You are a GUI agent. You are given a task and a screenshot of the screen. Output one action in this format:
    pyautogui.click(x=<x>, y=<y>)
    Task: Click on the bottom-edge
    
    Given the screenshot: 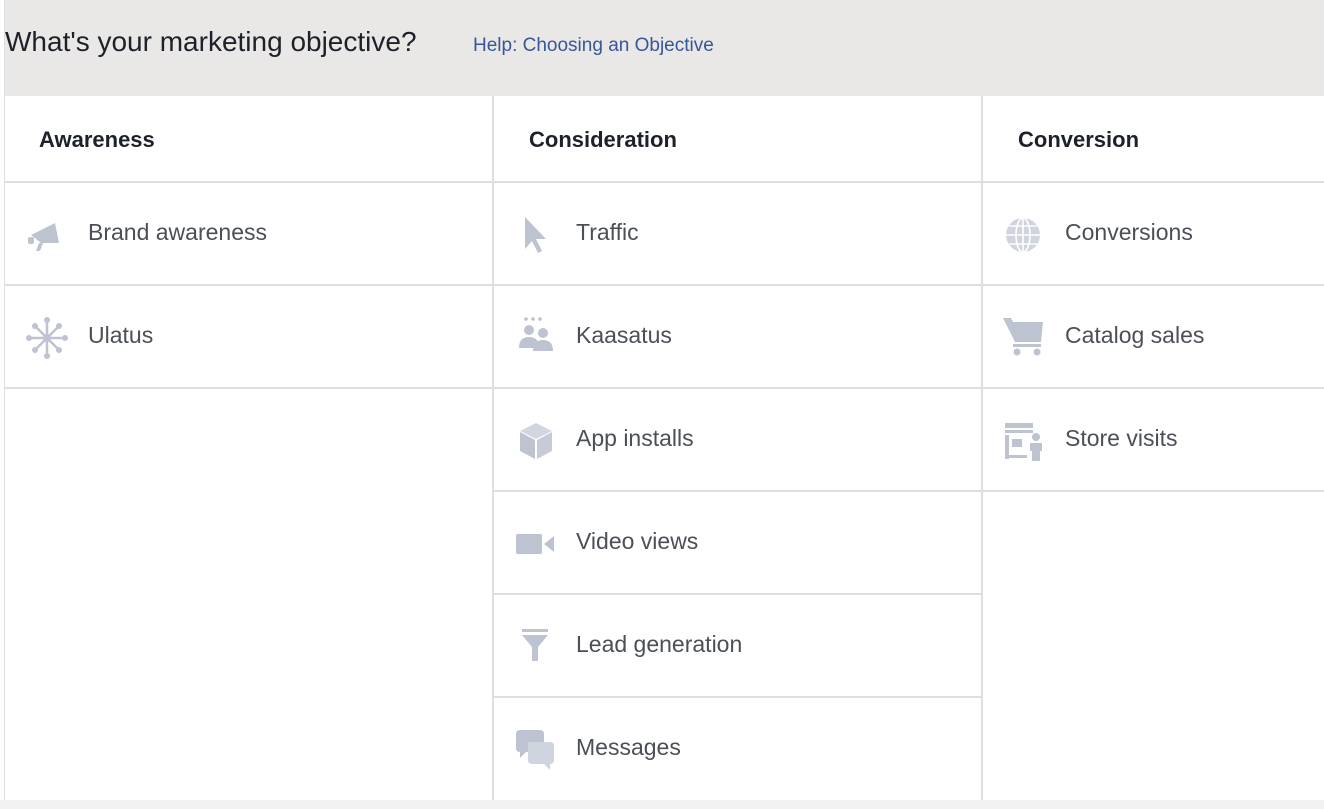 What is the action you would take?
    pyautogui.click(x=662, y=804)
    